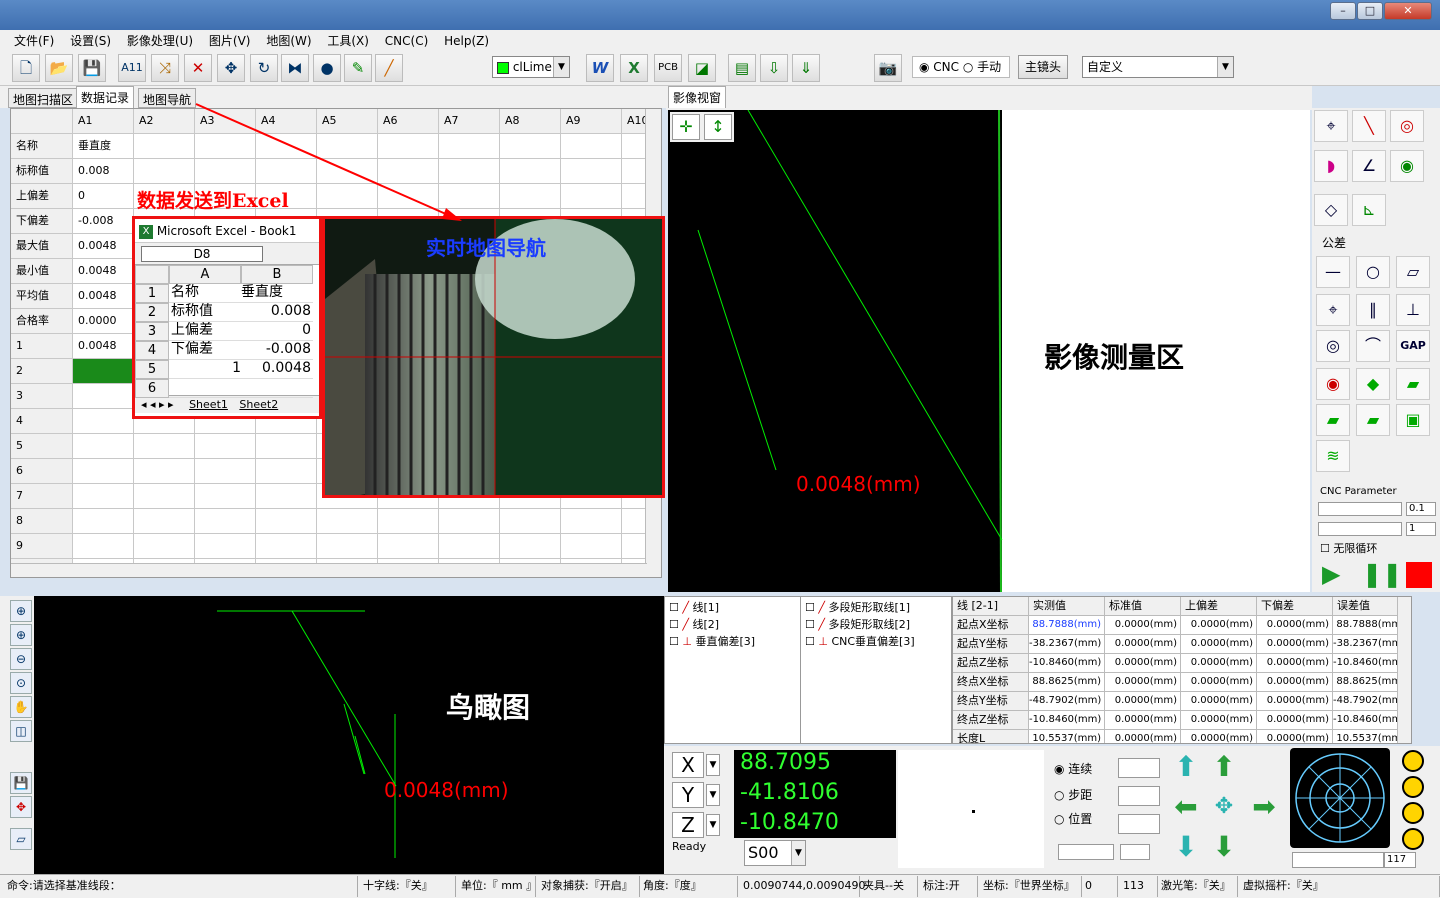 The width and height of the screenshot is (1440, 898). I want to click on flatness-icon: ▱, so click(1413, 272).